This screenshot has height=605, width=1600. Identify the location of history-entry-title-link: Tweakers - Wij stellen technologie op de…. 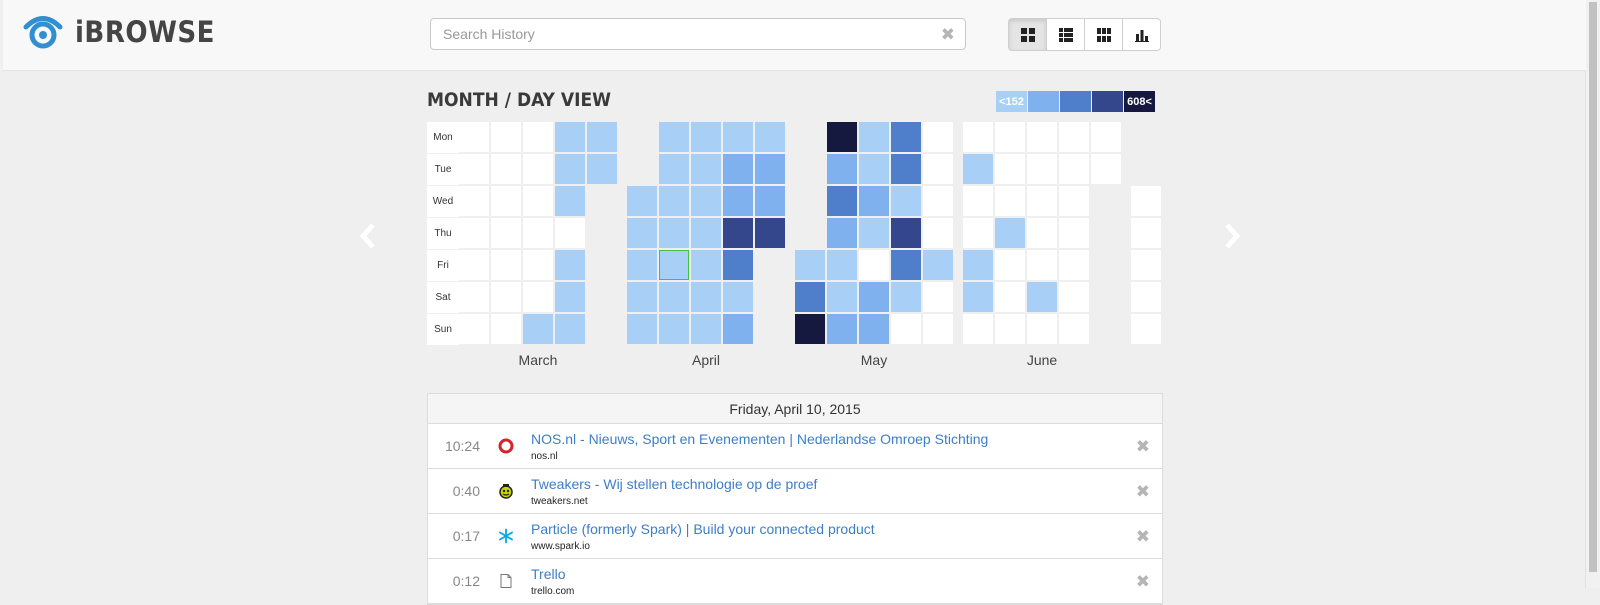
(674, 484).